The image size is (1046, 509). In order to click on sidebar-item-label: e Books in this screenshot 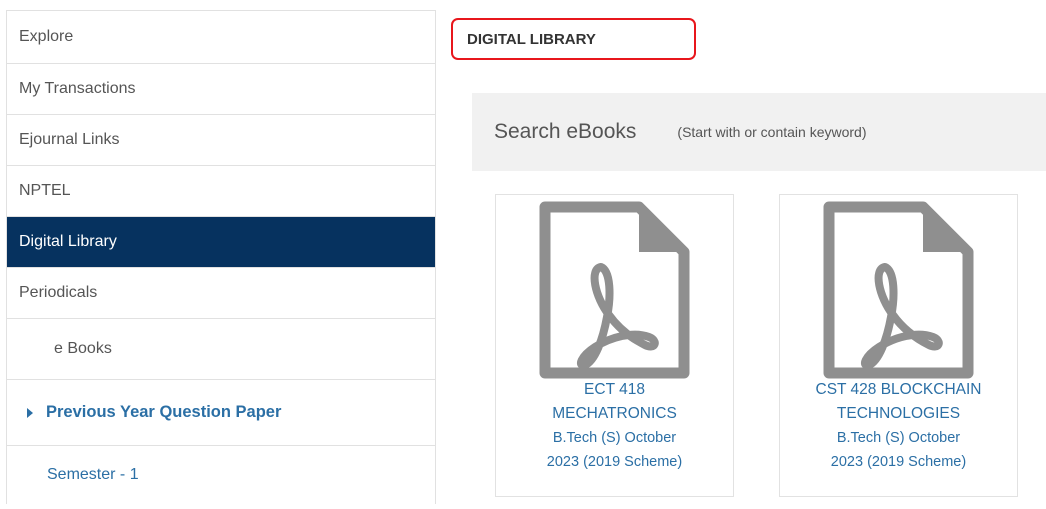, I will do `click(83, 348)`.